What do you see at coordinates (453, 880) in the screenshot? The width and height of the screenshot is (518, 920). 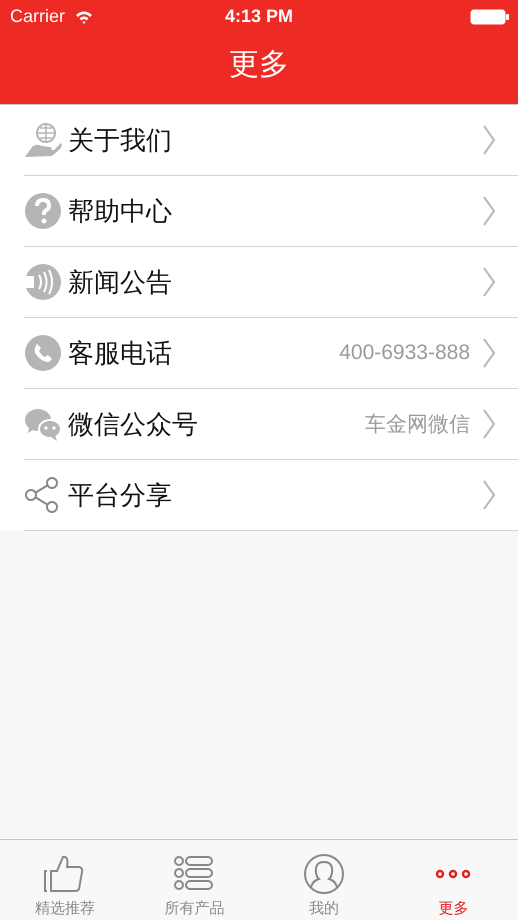 I see `tab-item: 更多` at bounding box center [453, 880].